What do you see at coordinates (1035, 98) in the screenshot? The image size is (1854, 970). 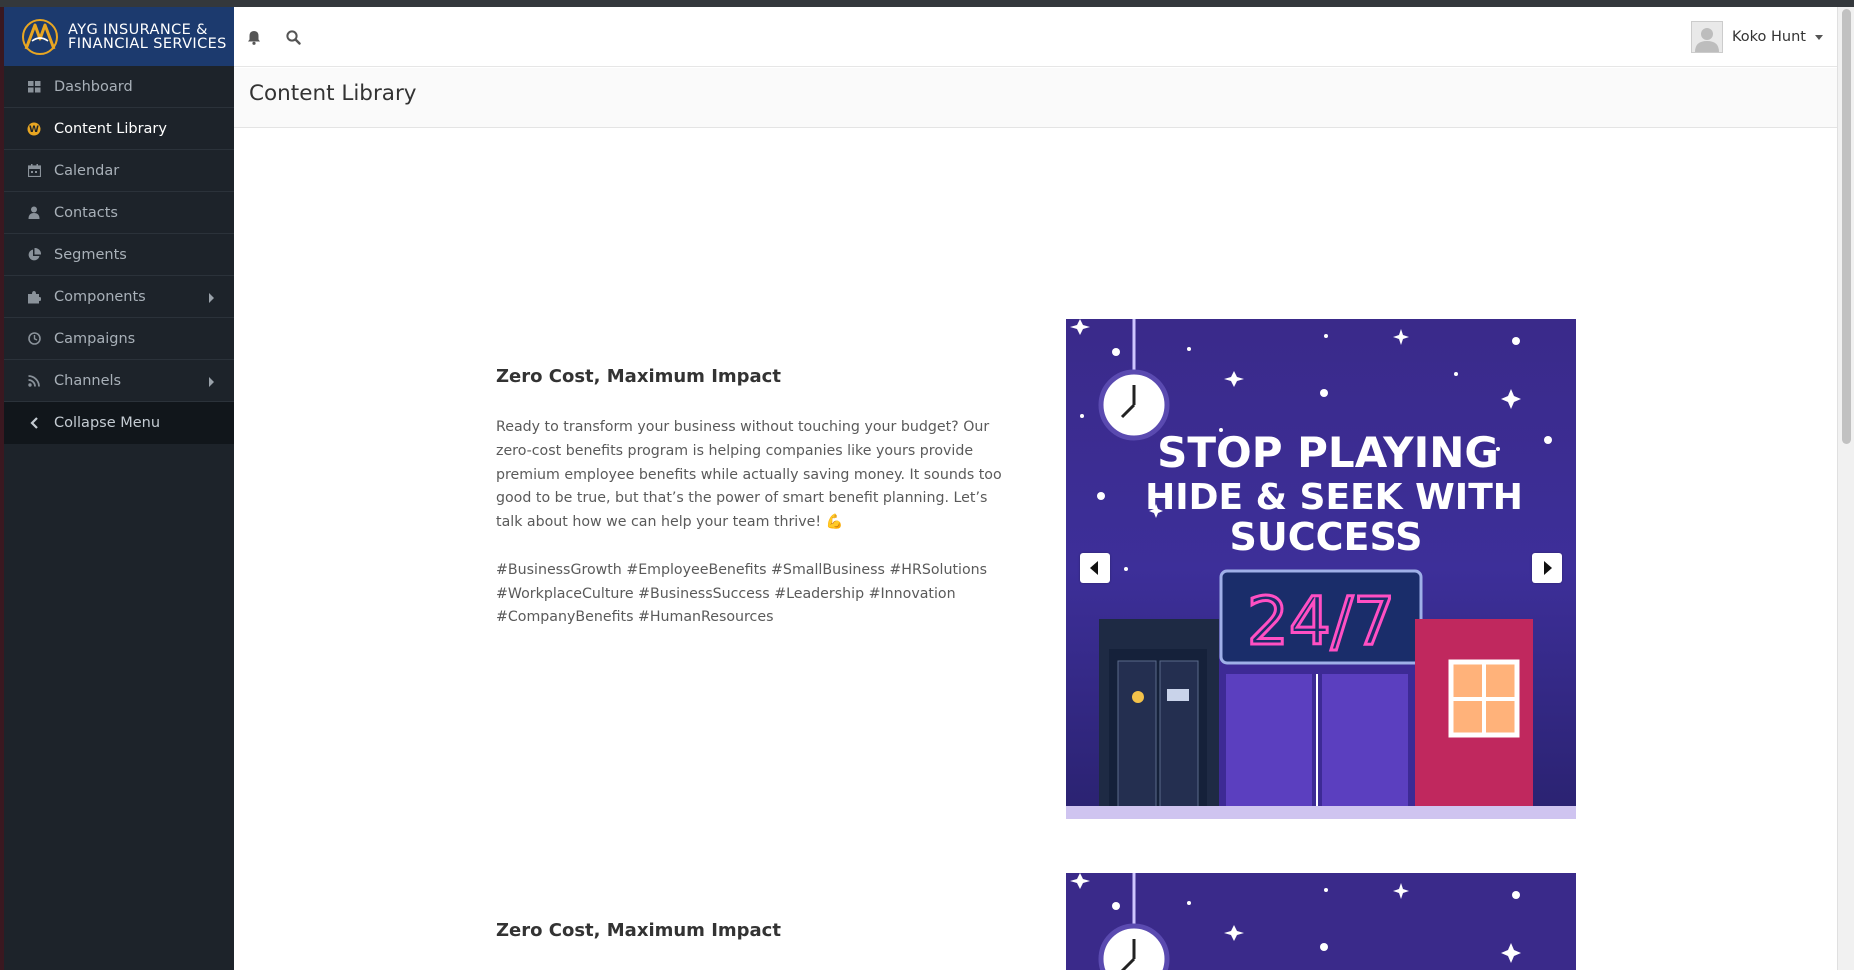 I see `page-header: Content Library` at bounding box center [1035, 98].